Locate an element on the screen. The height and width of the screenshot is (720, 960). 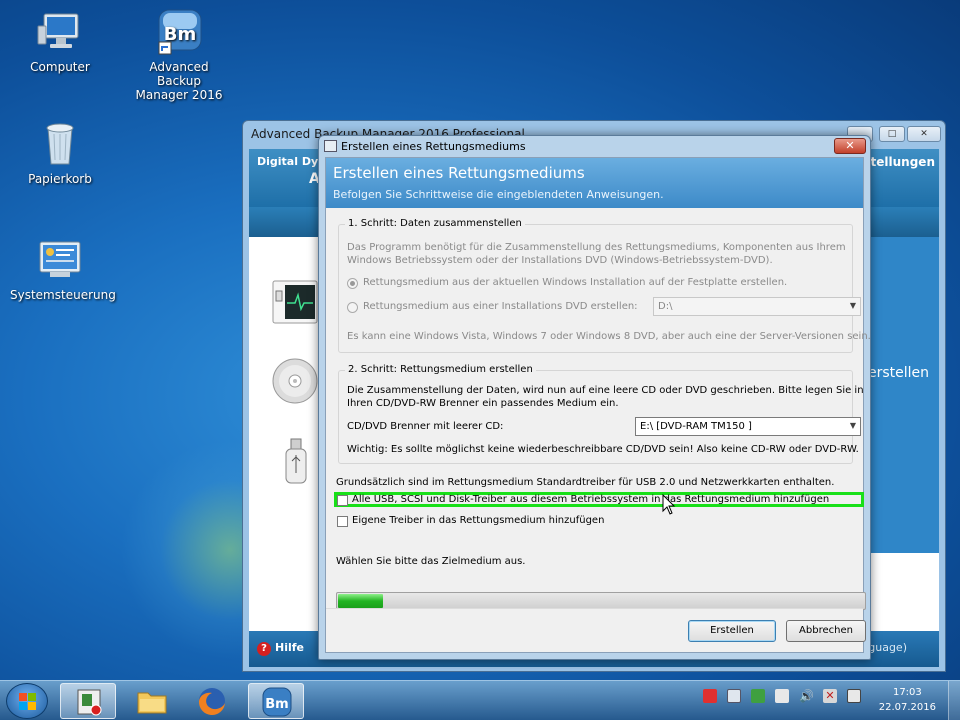
checkbox-all-drivers is located at coordinates (342, 500).